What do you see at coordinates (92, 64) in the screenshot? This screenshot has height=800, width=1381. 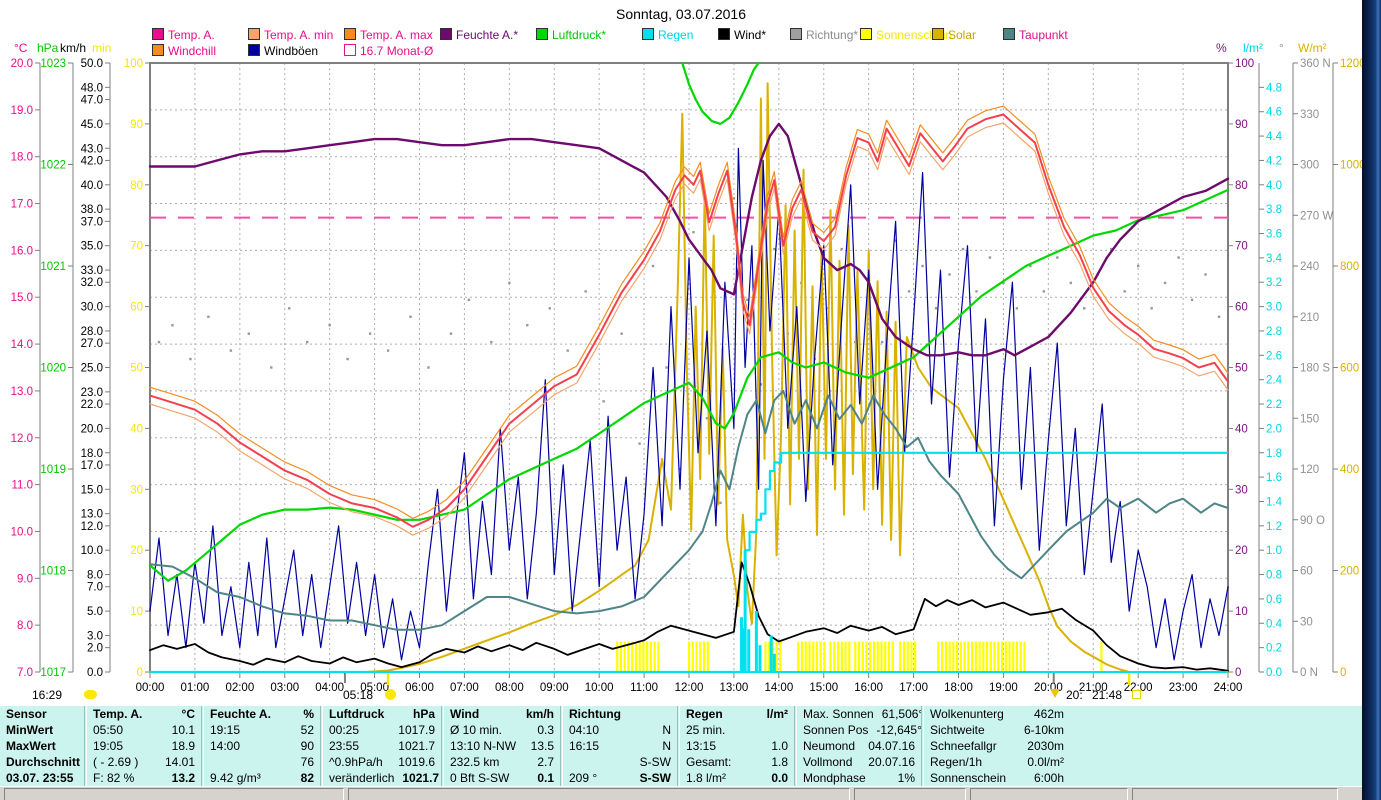 I see `svg-text: 50.0` at bounding box center [92, 64].